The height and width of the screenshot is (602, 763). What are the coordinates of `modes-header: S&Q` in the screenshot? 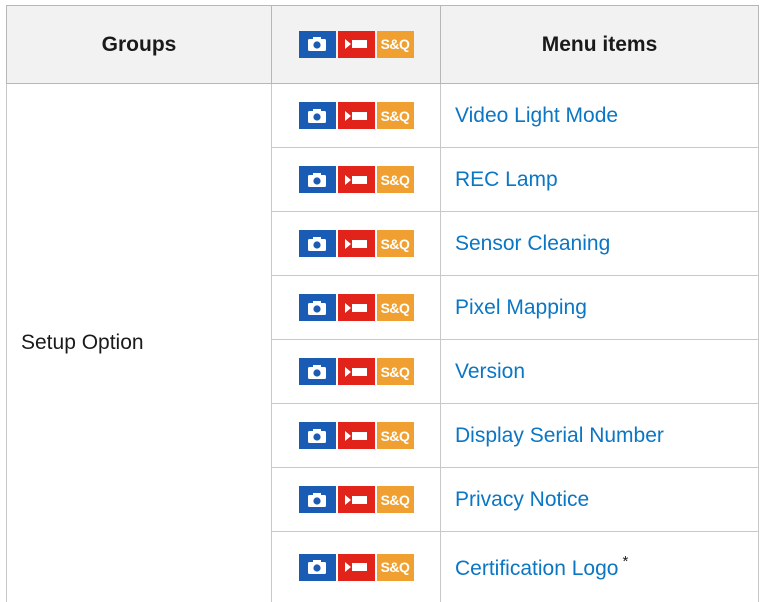 It's located at (356, 45).